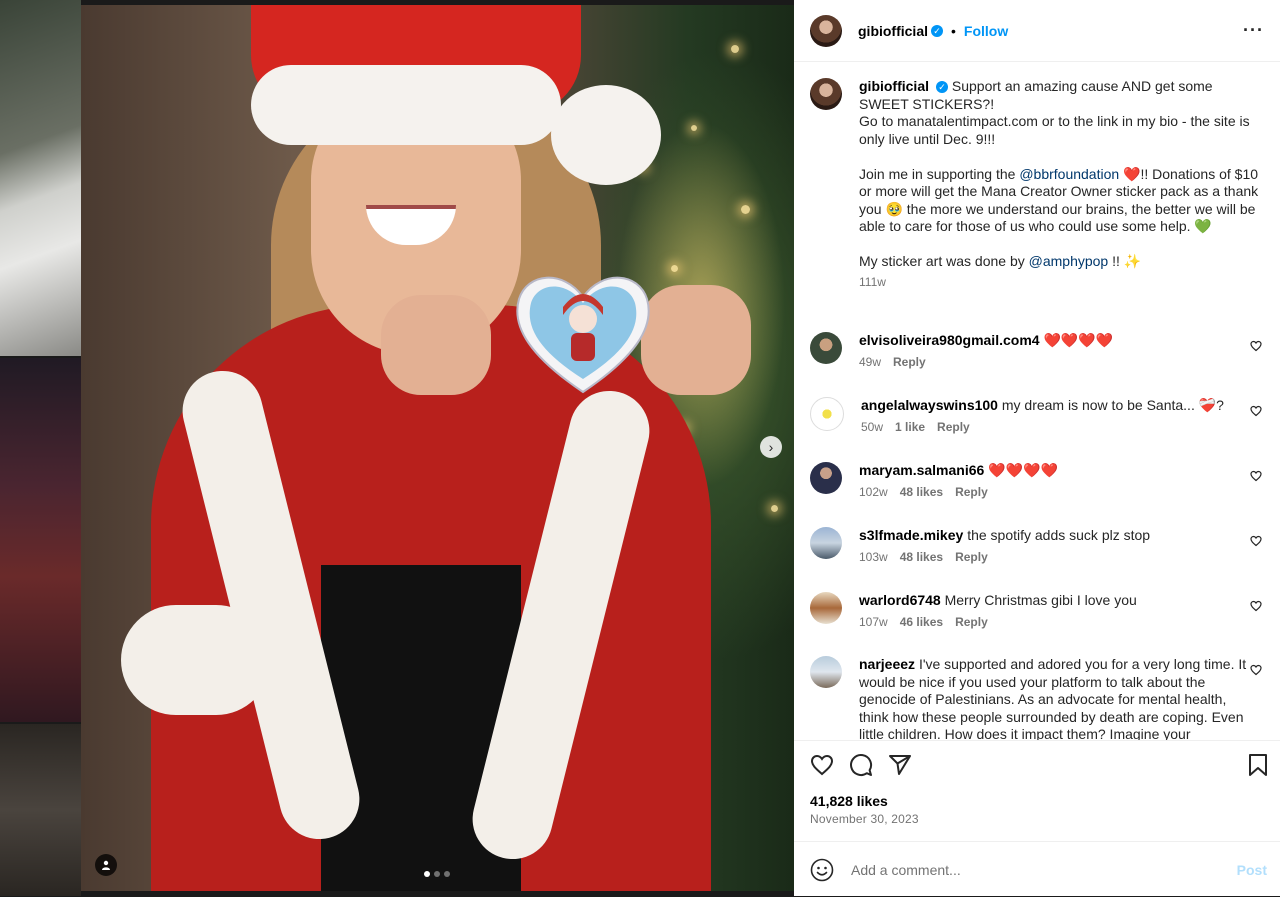  I want to click on caption-username: gibiofficial, so click(894, 86).